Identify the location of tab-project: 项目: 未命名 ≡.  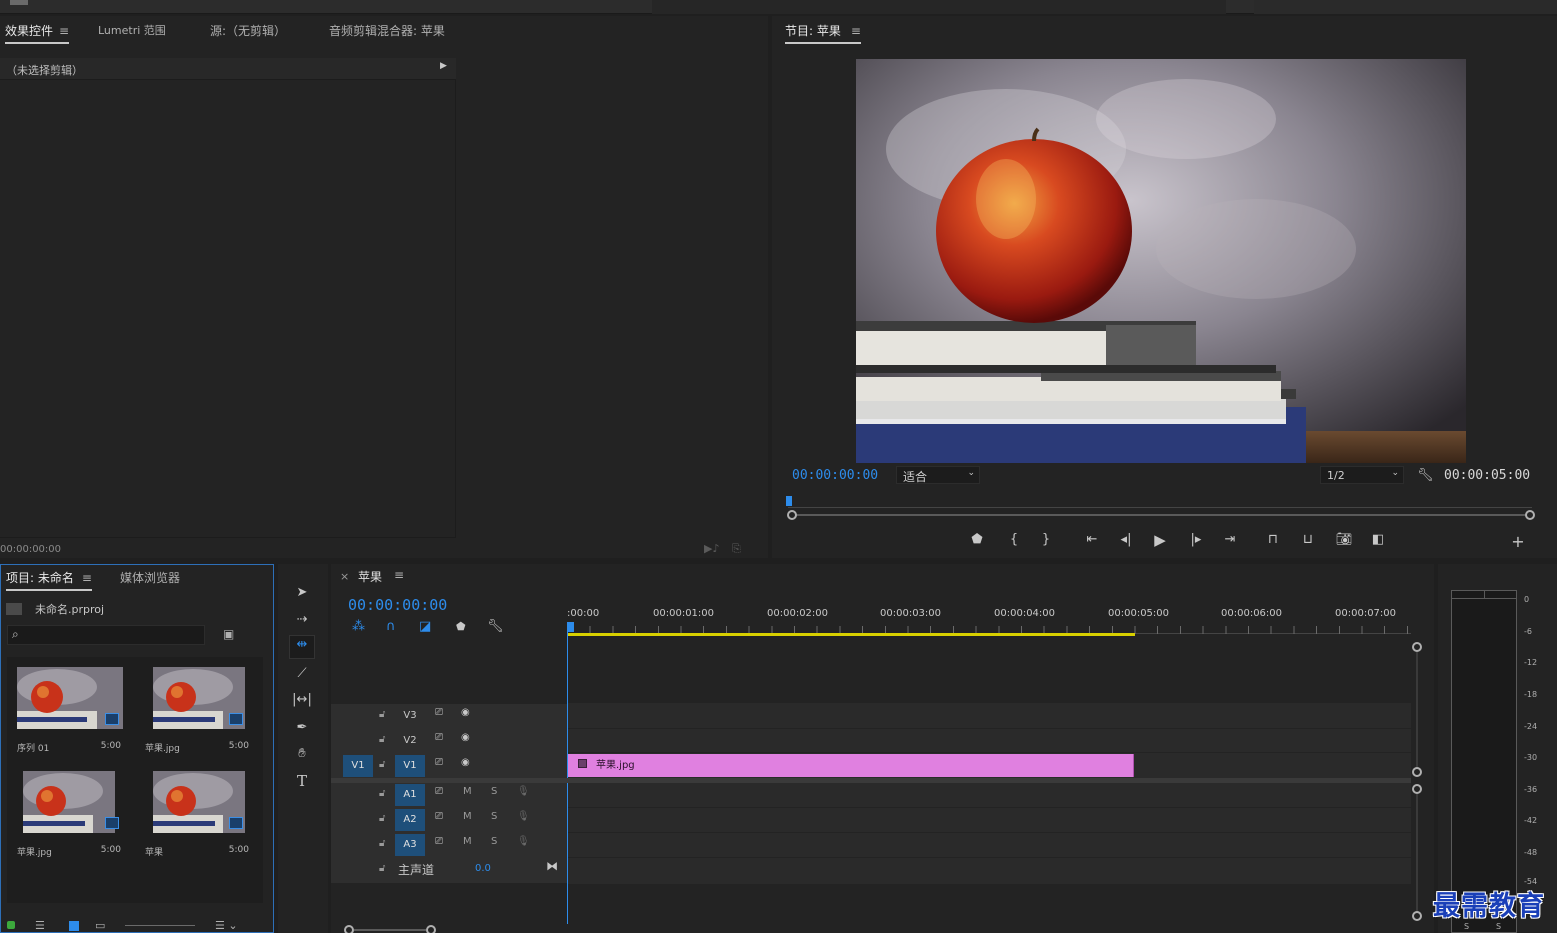
(49, 578).